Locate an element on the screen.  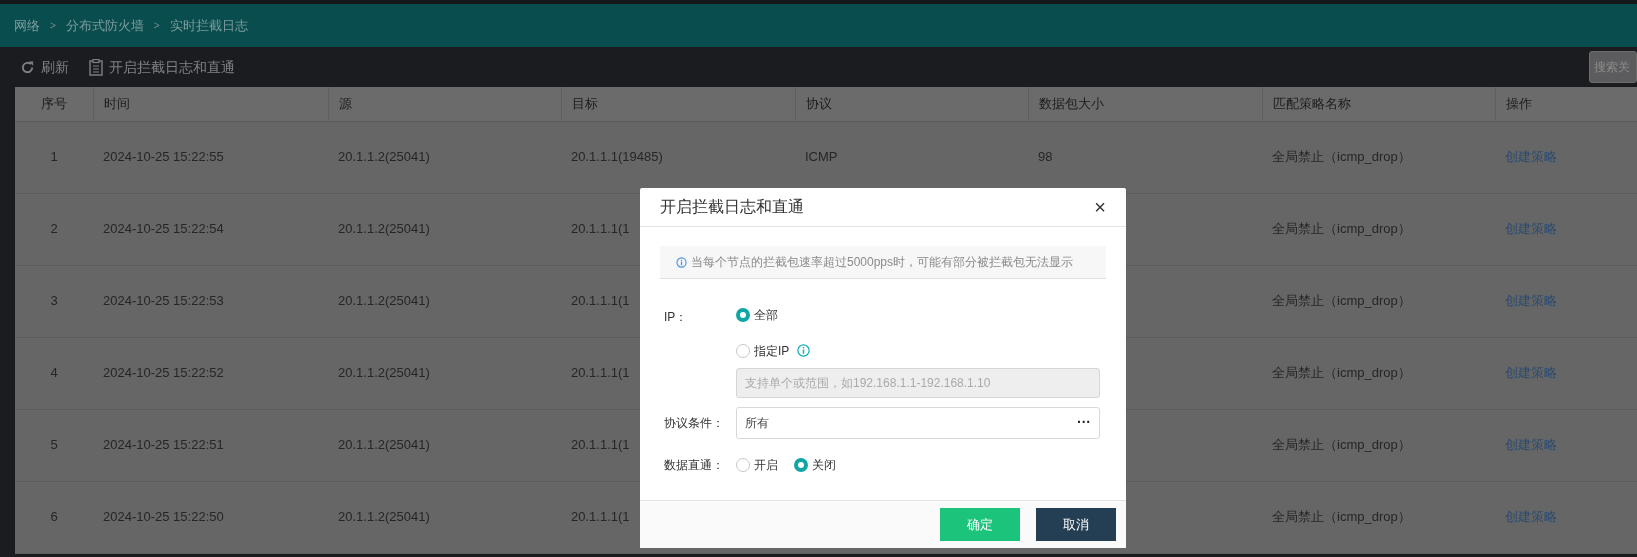
radio-option: 开启 is located at coordinates (757, 464).